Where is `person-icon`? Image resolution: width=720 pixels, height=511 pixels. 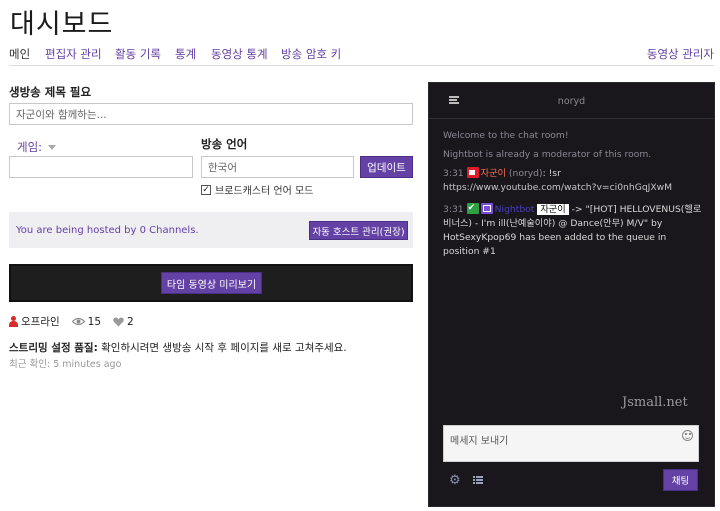 person-icon is located at coordinates (13, 321).